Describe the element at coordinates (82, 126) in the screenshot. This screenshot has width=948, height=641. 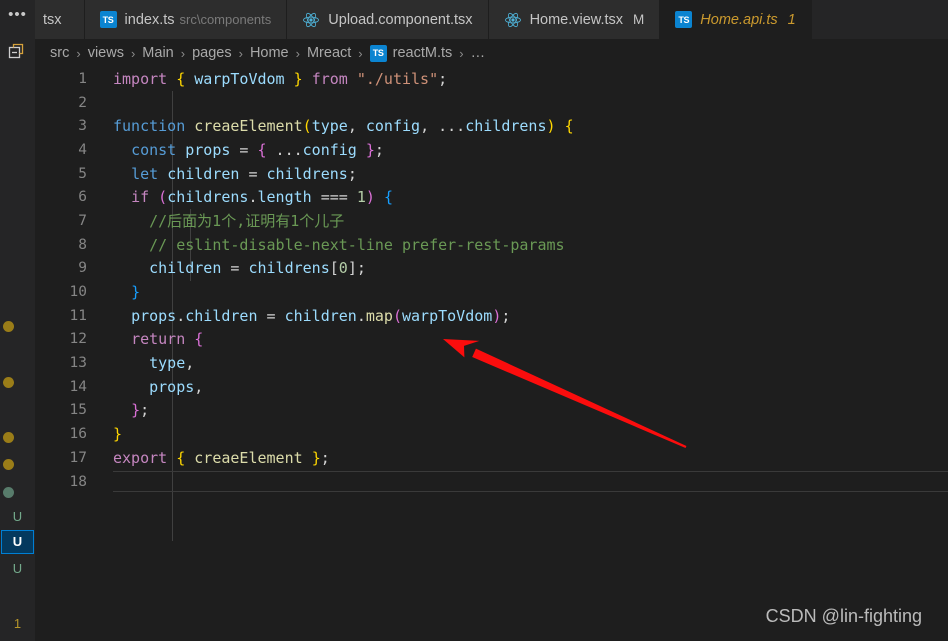
I see `line-number: 3` at that location.